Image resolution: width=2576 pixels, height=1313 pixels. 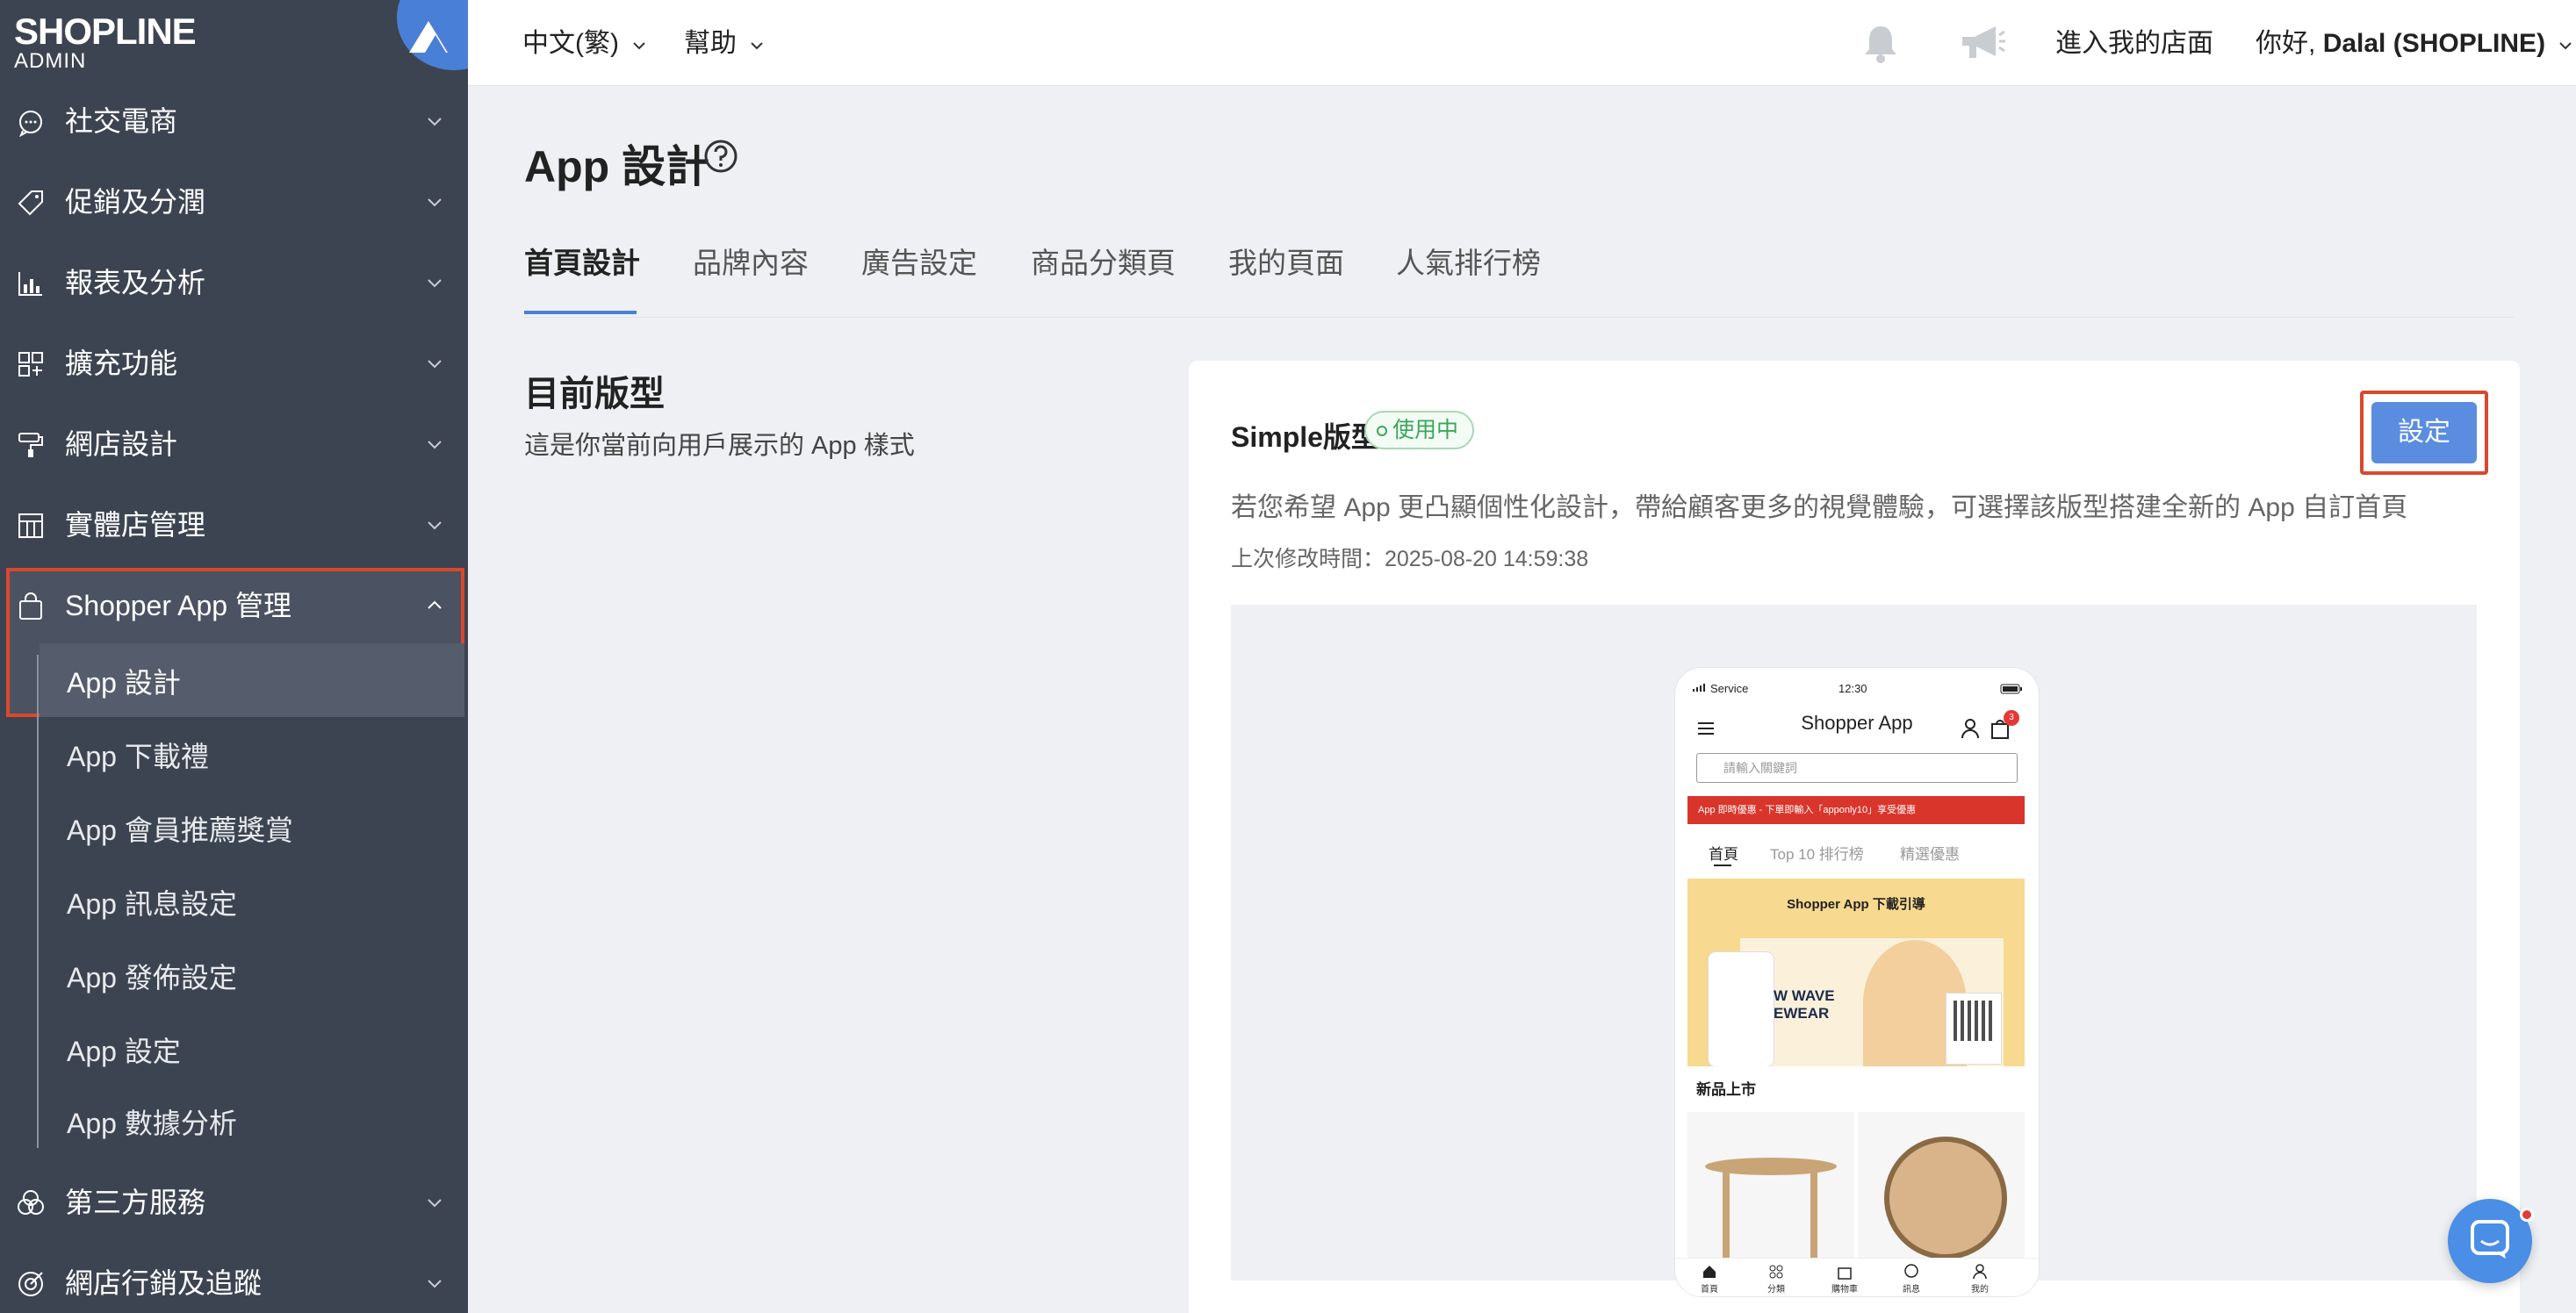 I want to click on sidebar-item-third-party: 第三方服務, so click(x=234, y=1203).